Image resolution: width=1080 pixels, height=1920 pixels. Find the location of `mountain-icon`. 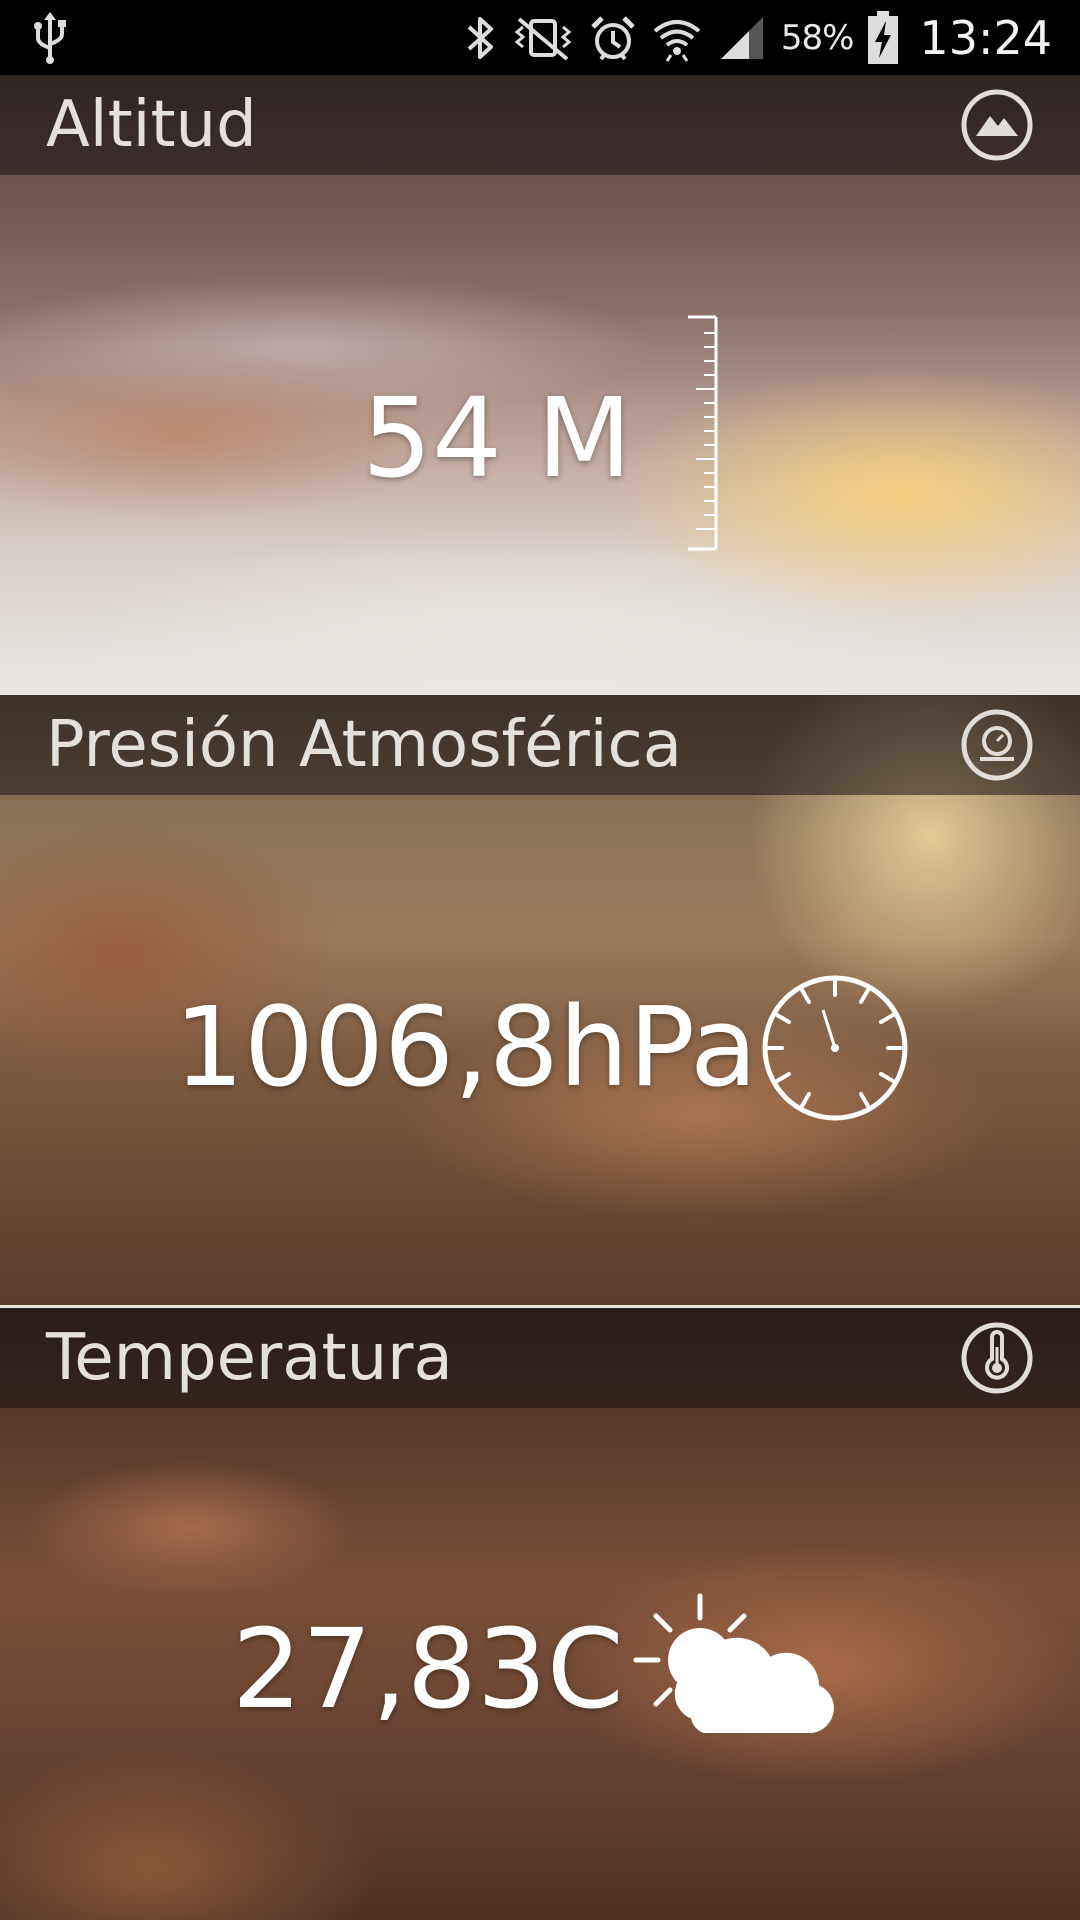

mountain-icon is located at coordinates (997, 125).